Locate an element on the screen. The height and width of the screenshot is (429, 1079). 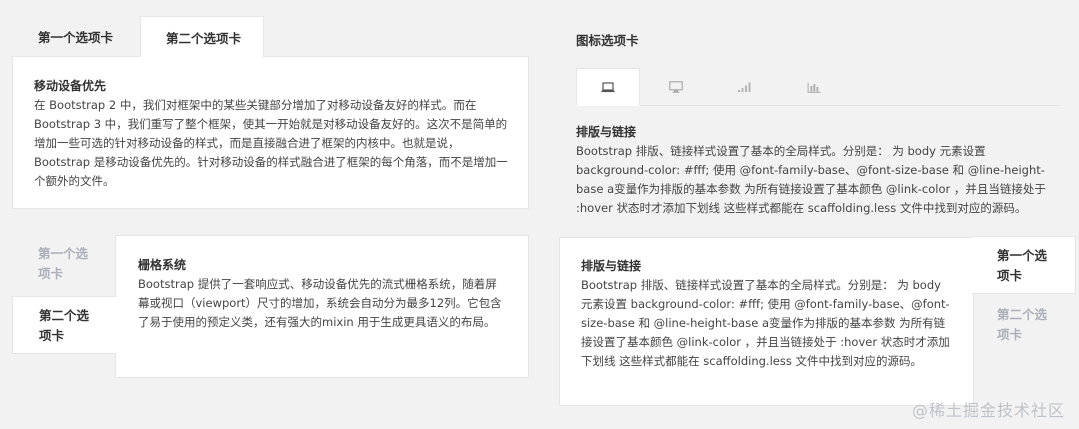
panel-title: 移动设备优先 is located at coordinates (70, 86).